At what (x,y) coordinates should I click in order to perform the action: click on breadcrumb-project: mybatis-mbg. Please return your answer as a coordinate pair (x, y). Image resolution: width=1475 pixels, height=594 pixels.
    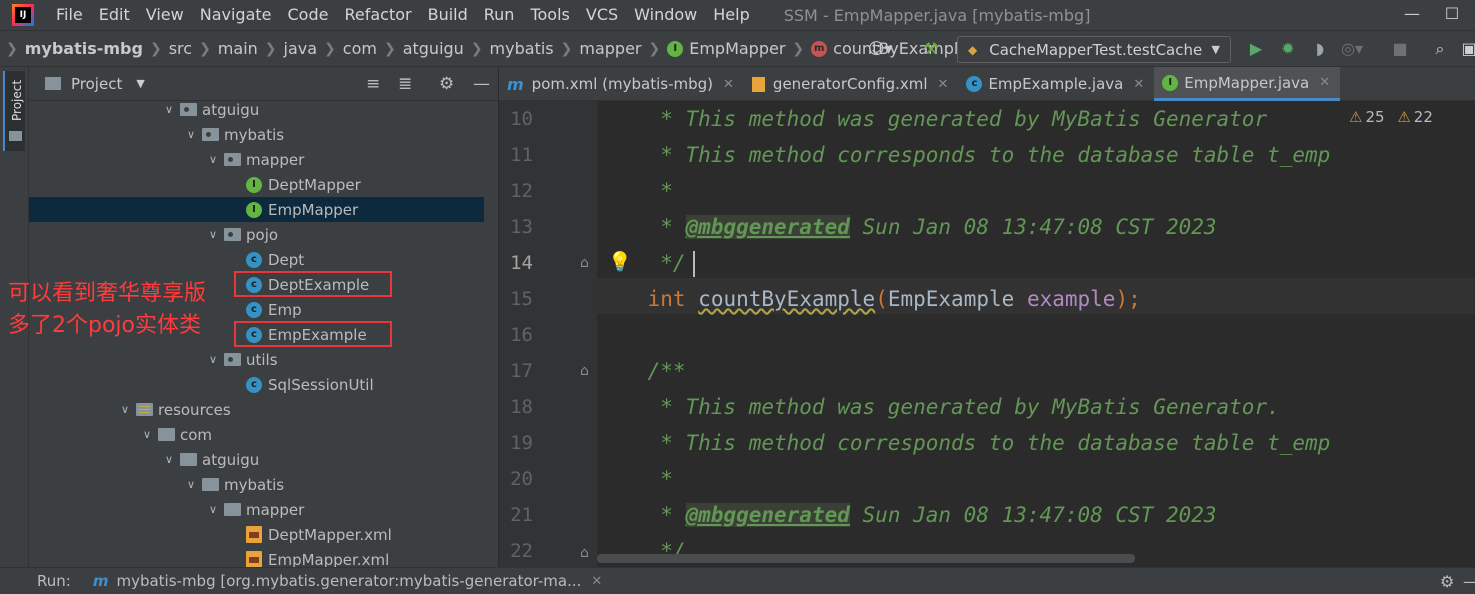
    Looking at the image, I should click on (84, 48).